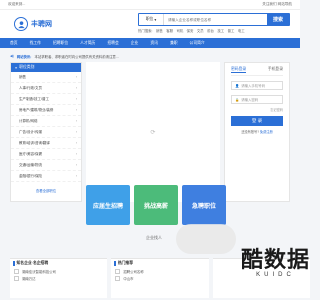  I want to click on hot-item: 前台, so click(210, 31).